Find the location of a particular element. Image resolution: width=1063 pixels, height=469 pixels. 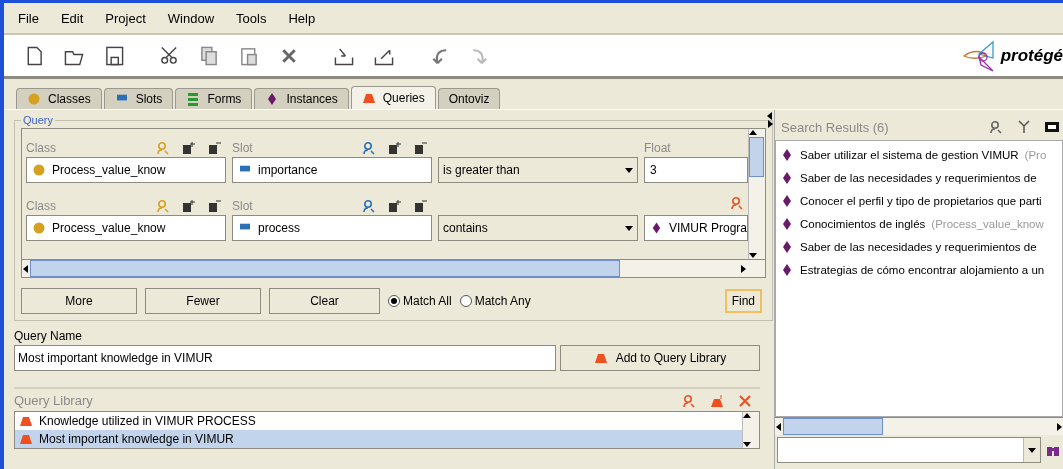

operator-dropdown: contains is located at coordinates (538, 228).